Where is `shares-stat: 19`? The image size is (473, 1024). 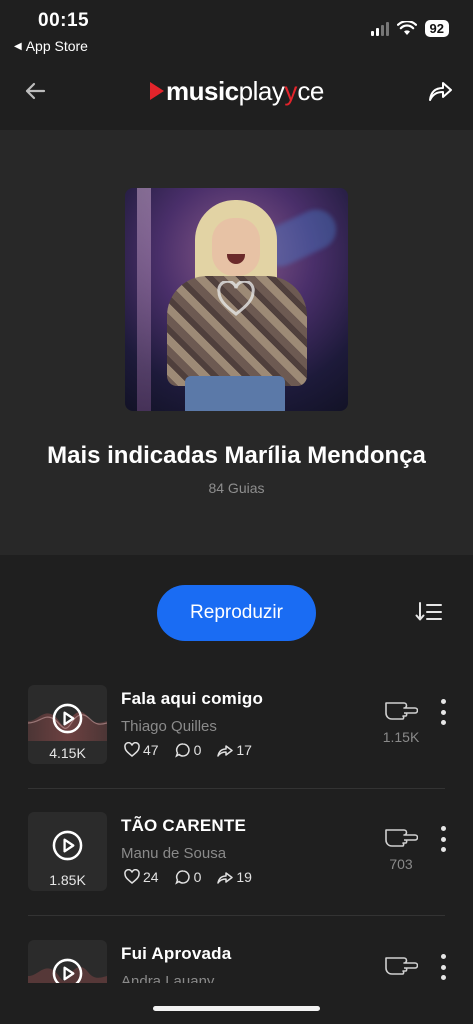 shares-stat: 19 is located at coordinates (234, 877).